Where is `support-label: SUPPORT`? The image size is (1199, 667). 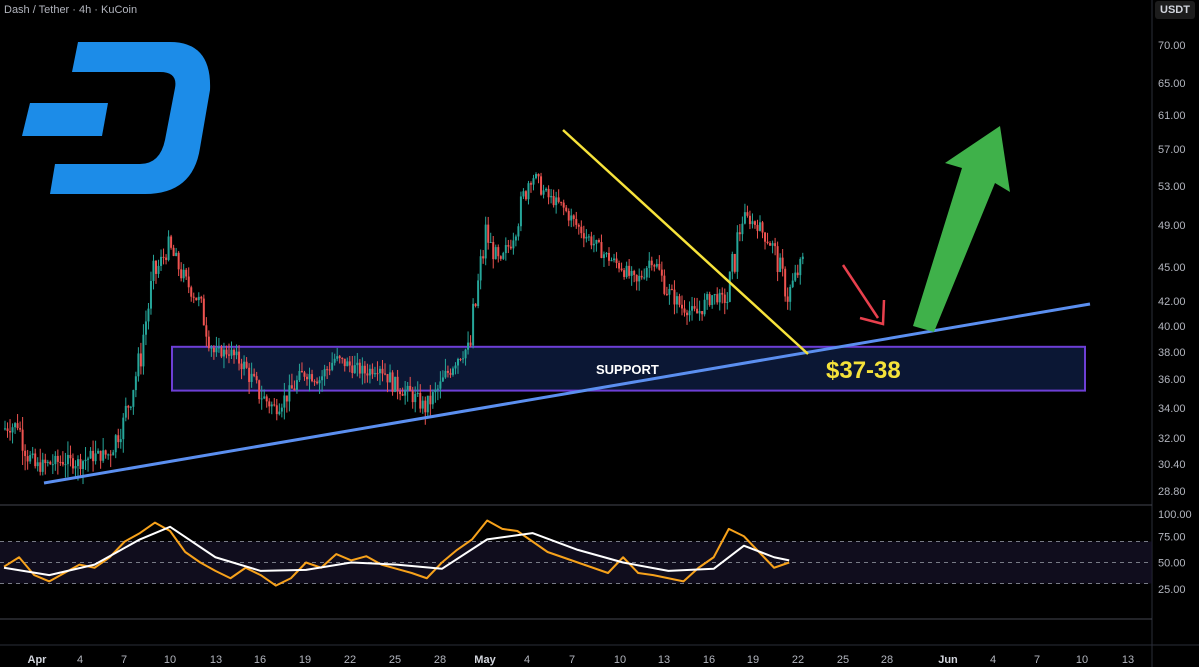
support-label: SUPPORT is located at coordinates (627, 369).